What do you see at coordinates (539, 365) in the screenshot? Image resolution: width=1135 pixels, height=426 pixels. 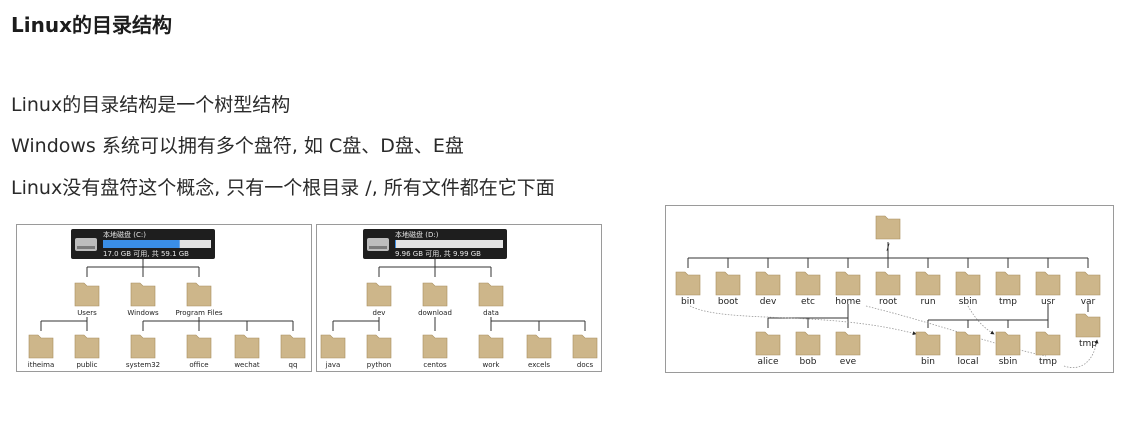 I see `svg-text: excels` at bounding box center [539, 365].